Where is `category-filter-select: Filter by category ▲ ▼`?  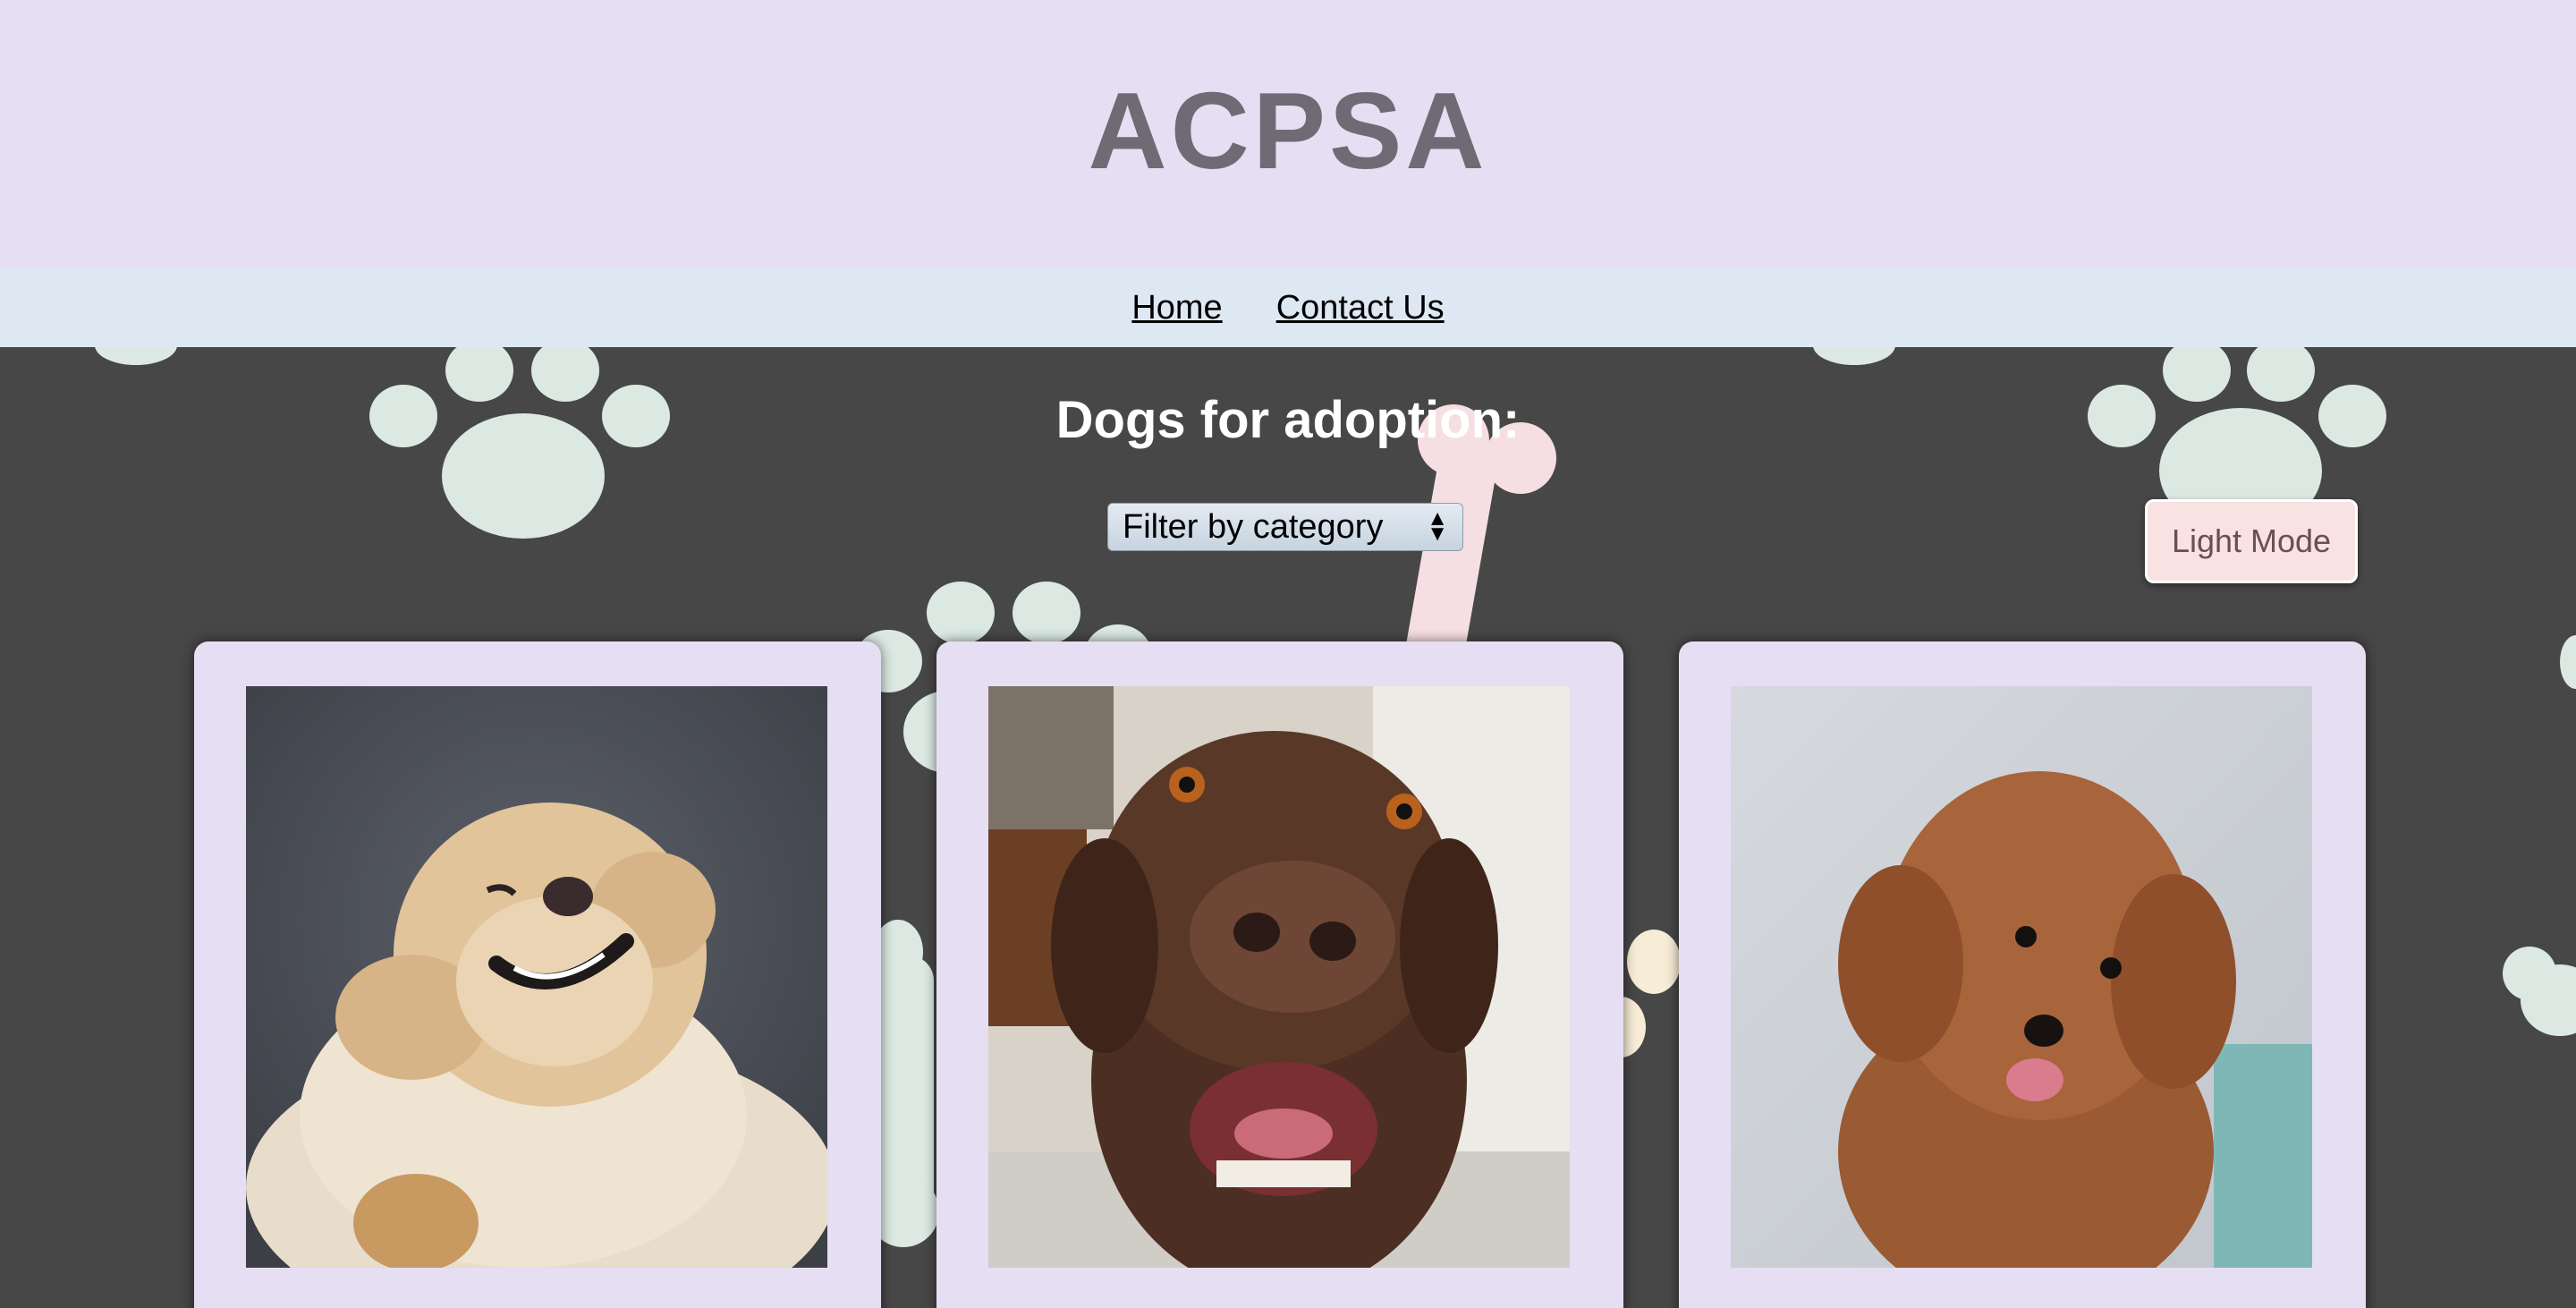 category-filter-select: Filter by category ▲ ▼ is located at coordinates (1285, 527).